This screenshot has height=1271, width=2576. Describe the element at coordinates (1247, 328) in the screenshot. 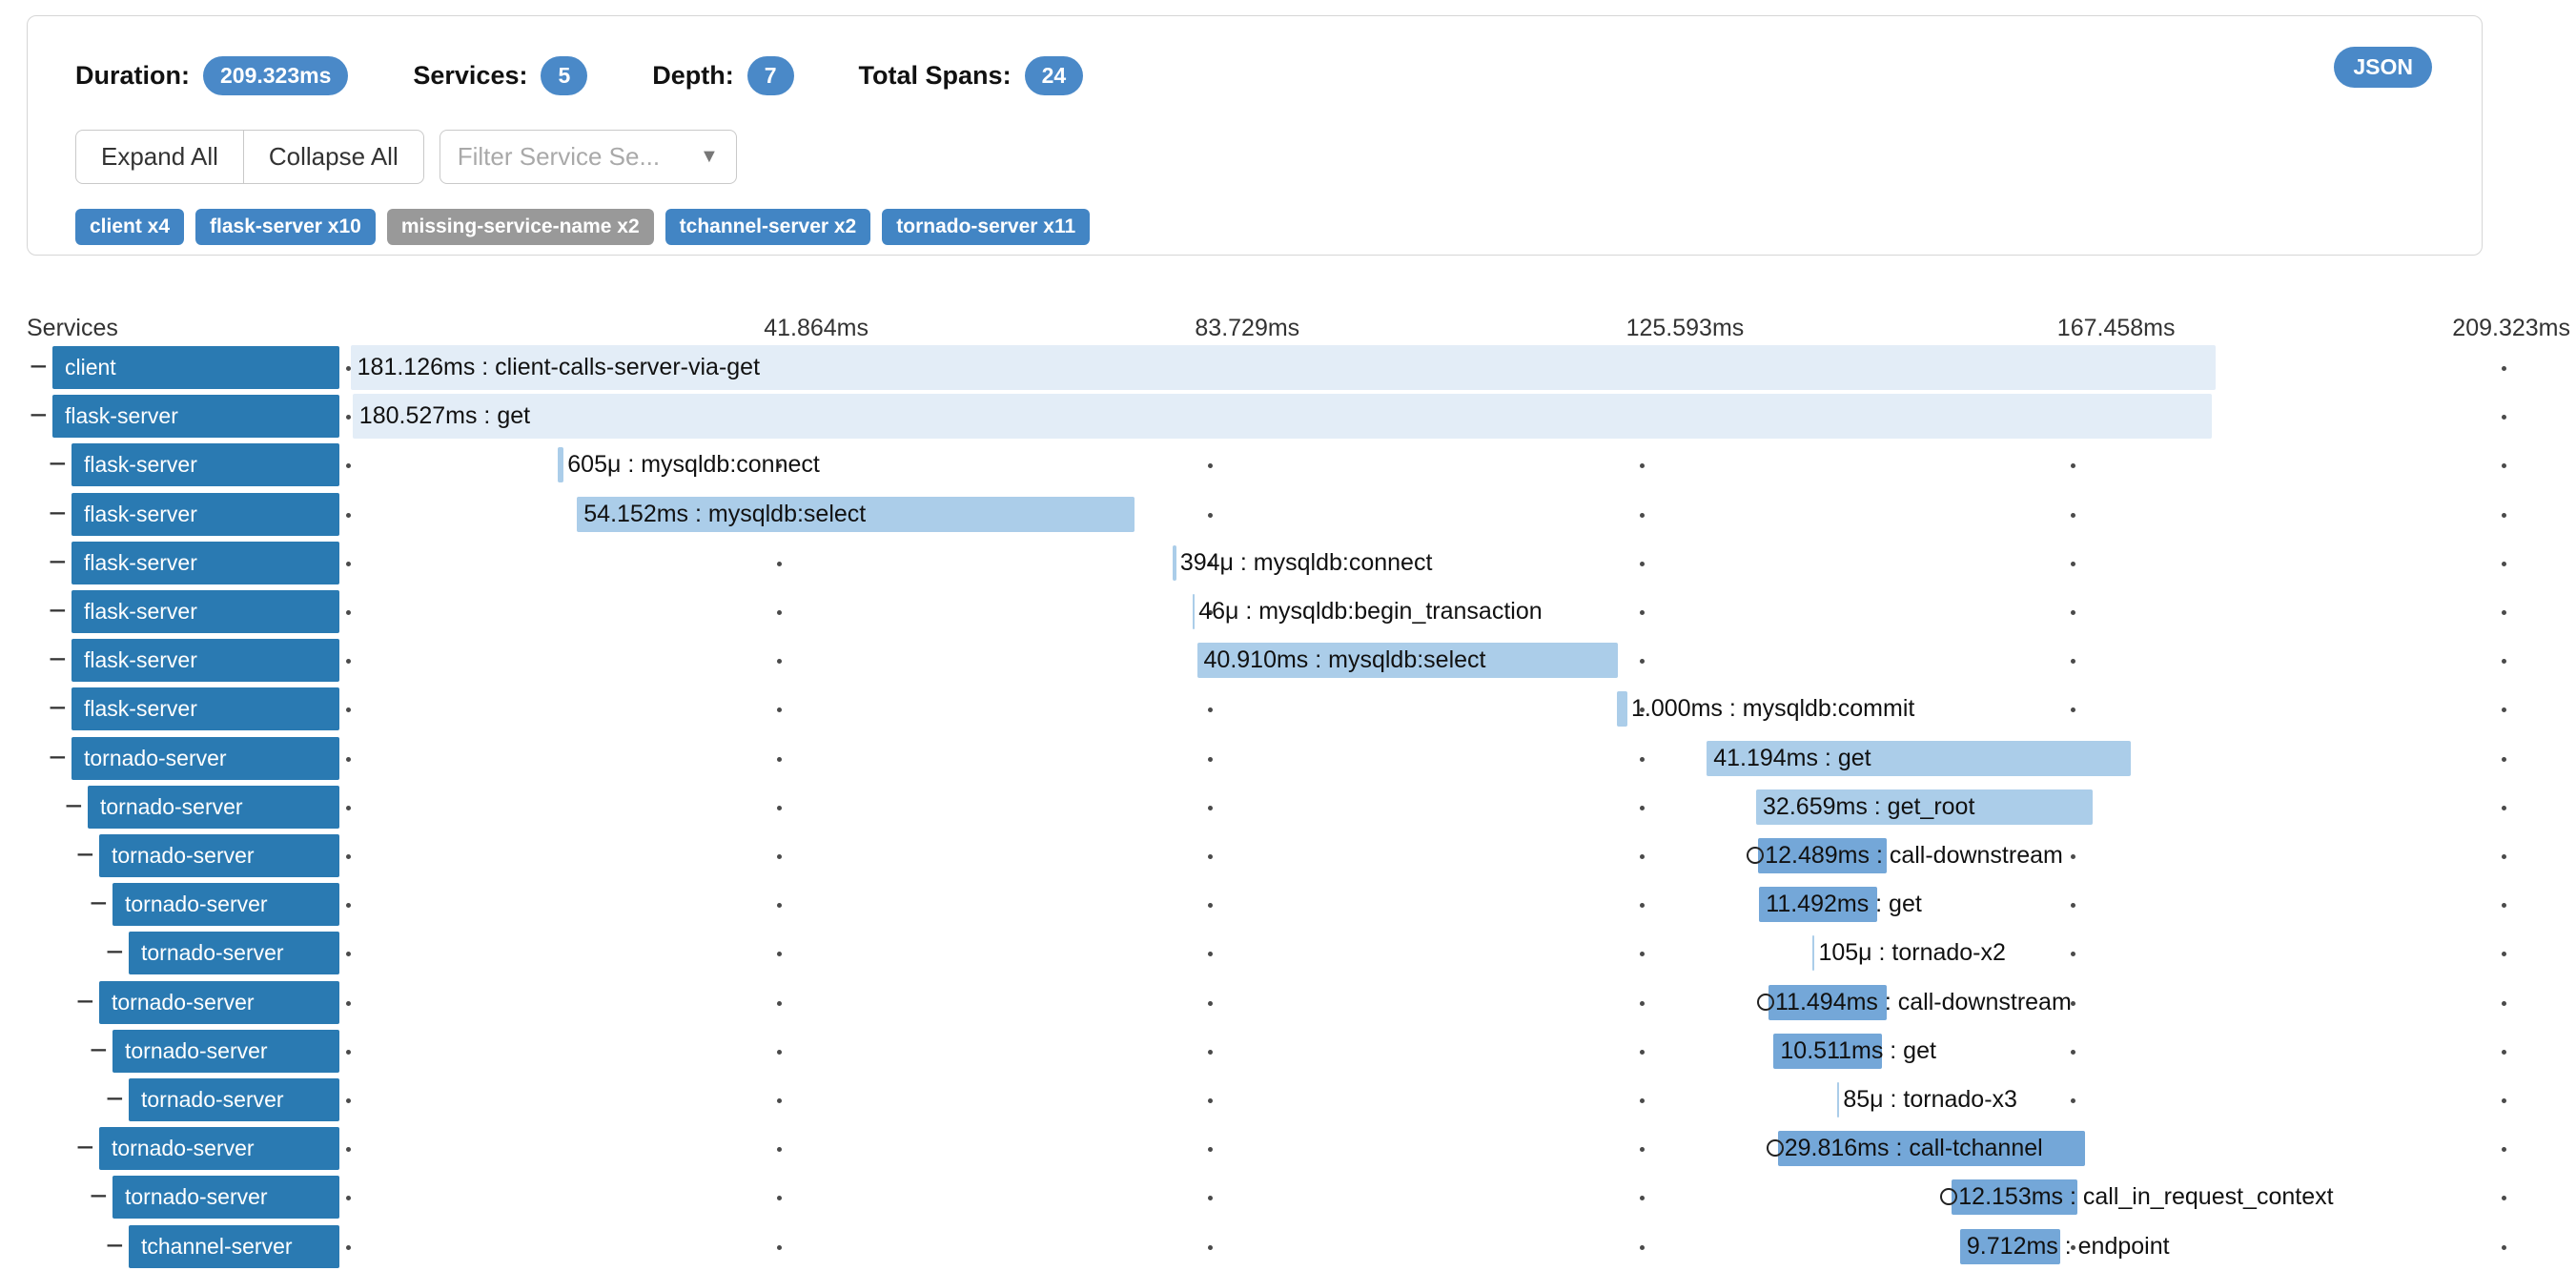

I see `time-tick-label: 83.729ms` at that location.